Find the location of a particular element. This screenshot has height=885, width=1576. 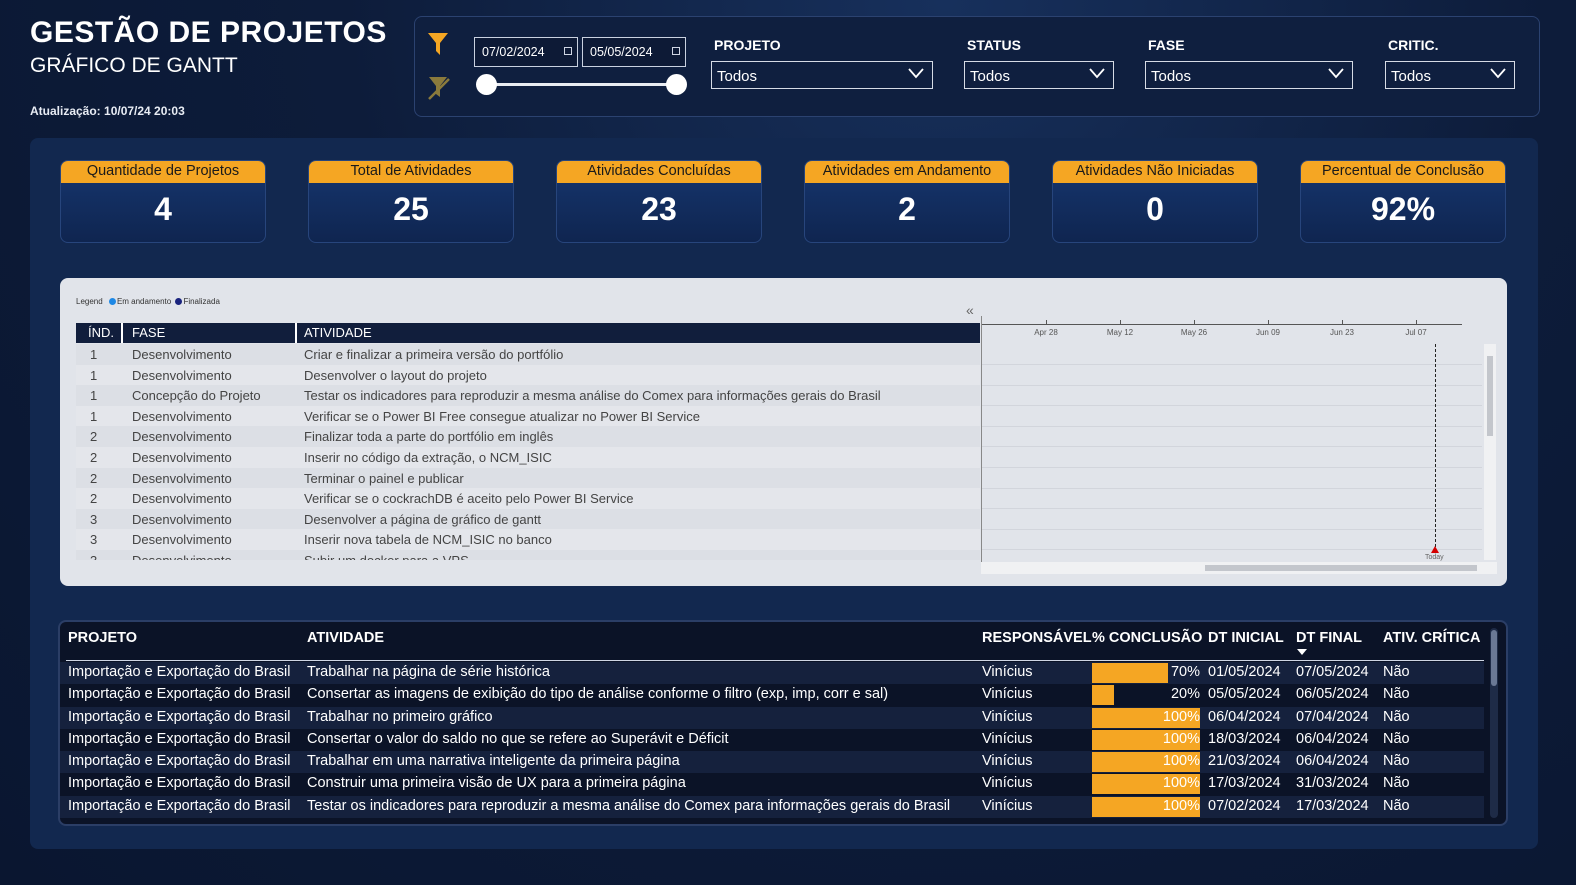

critic-filter-label: CRITIC. is located at coordinates (1413, 45).